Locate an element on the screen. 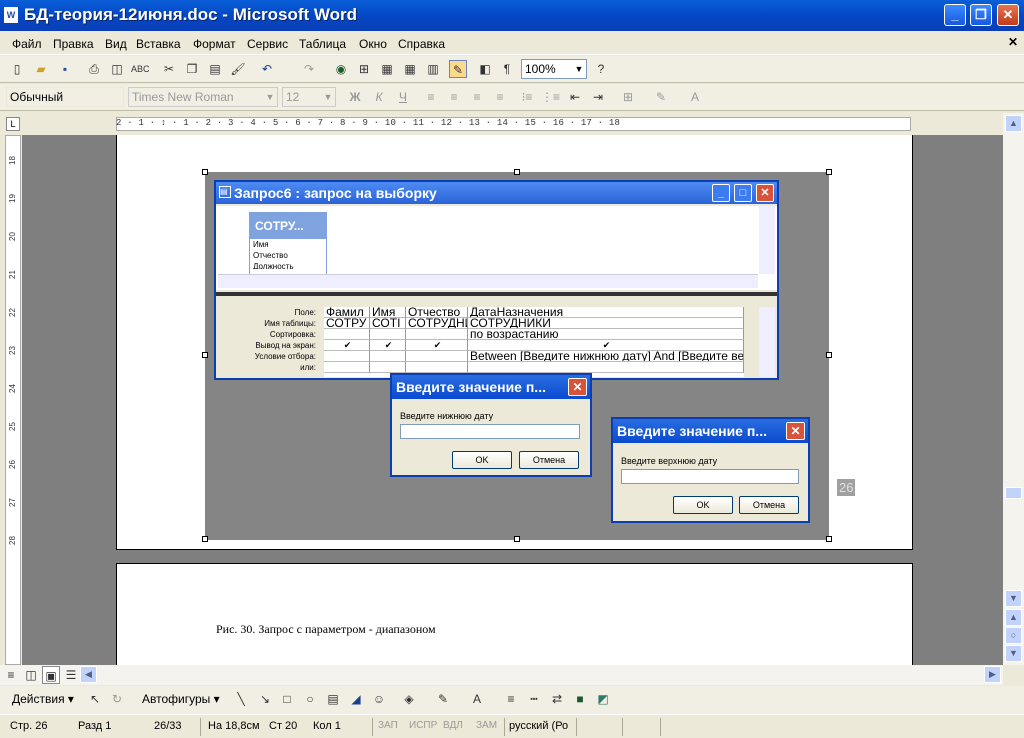  normal-view-icon: ≡ is located at coordinates (11, 675).